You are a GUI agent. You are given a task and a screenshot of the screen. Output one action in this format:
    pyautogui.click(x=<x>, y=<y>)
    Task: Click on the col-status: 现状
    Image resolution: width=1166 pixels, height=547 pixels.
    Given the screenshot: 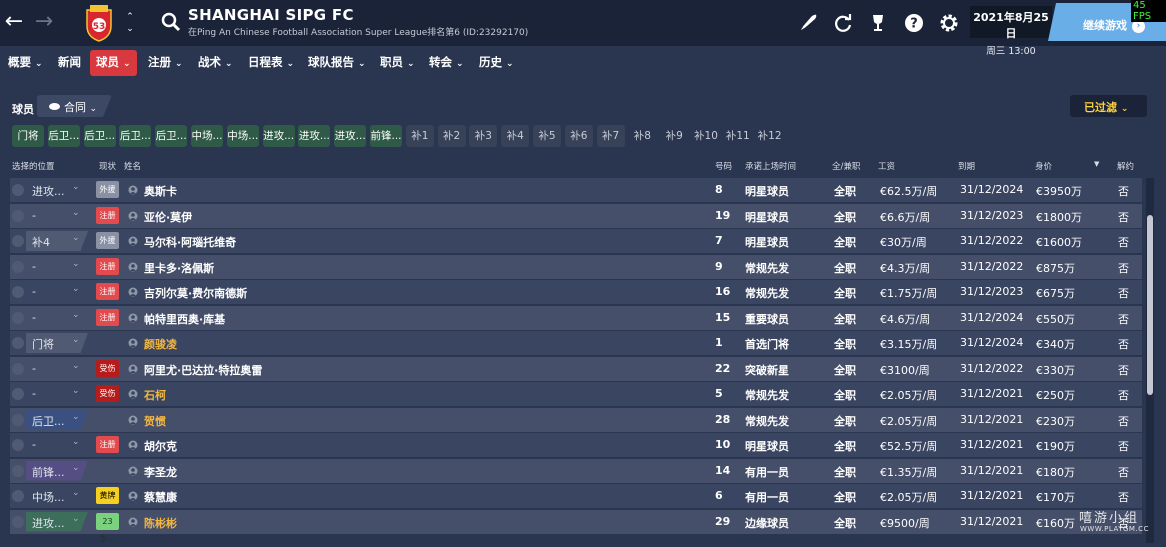 What is the action you would take?
    pyautogui.click(x=107, y=166)
    